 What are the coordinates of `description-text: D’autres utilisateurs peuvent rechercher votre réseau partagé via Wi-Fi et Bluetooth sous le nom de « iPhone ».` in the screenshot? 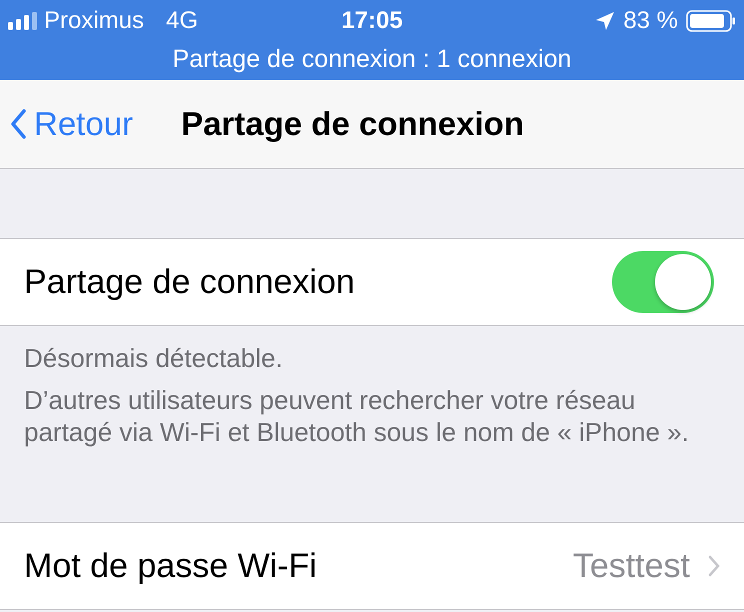 It's located at (357, 416).